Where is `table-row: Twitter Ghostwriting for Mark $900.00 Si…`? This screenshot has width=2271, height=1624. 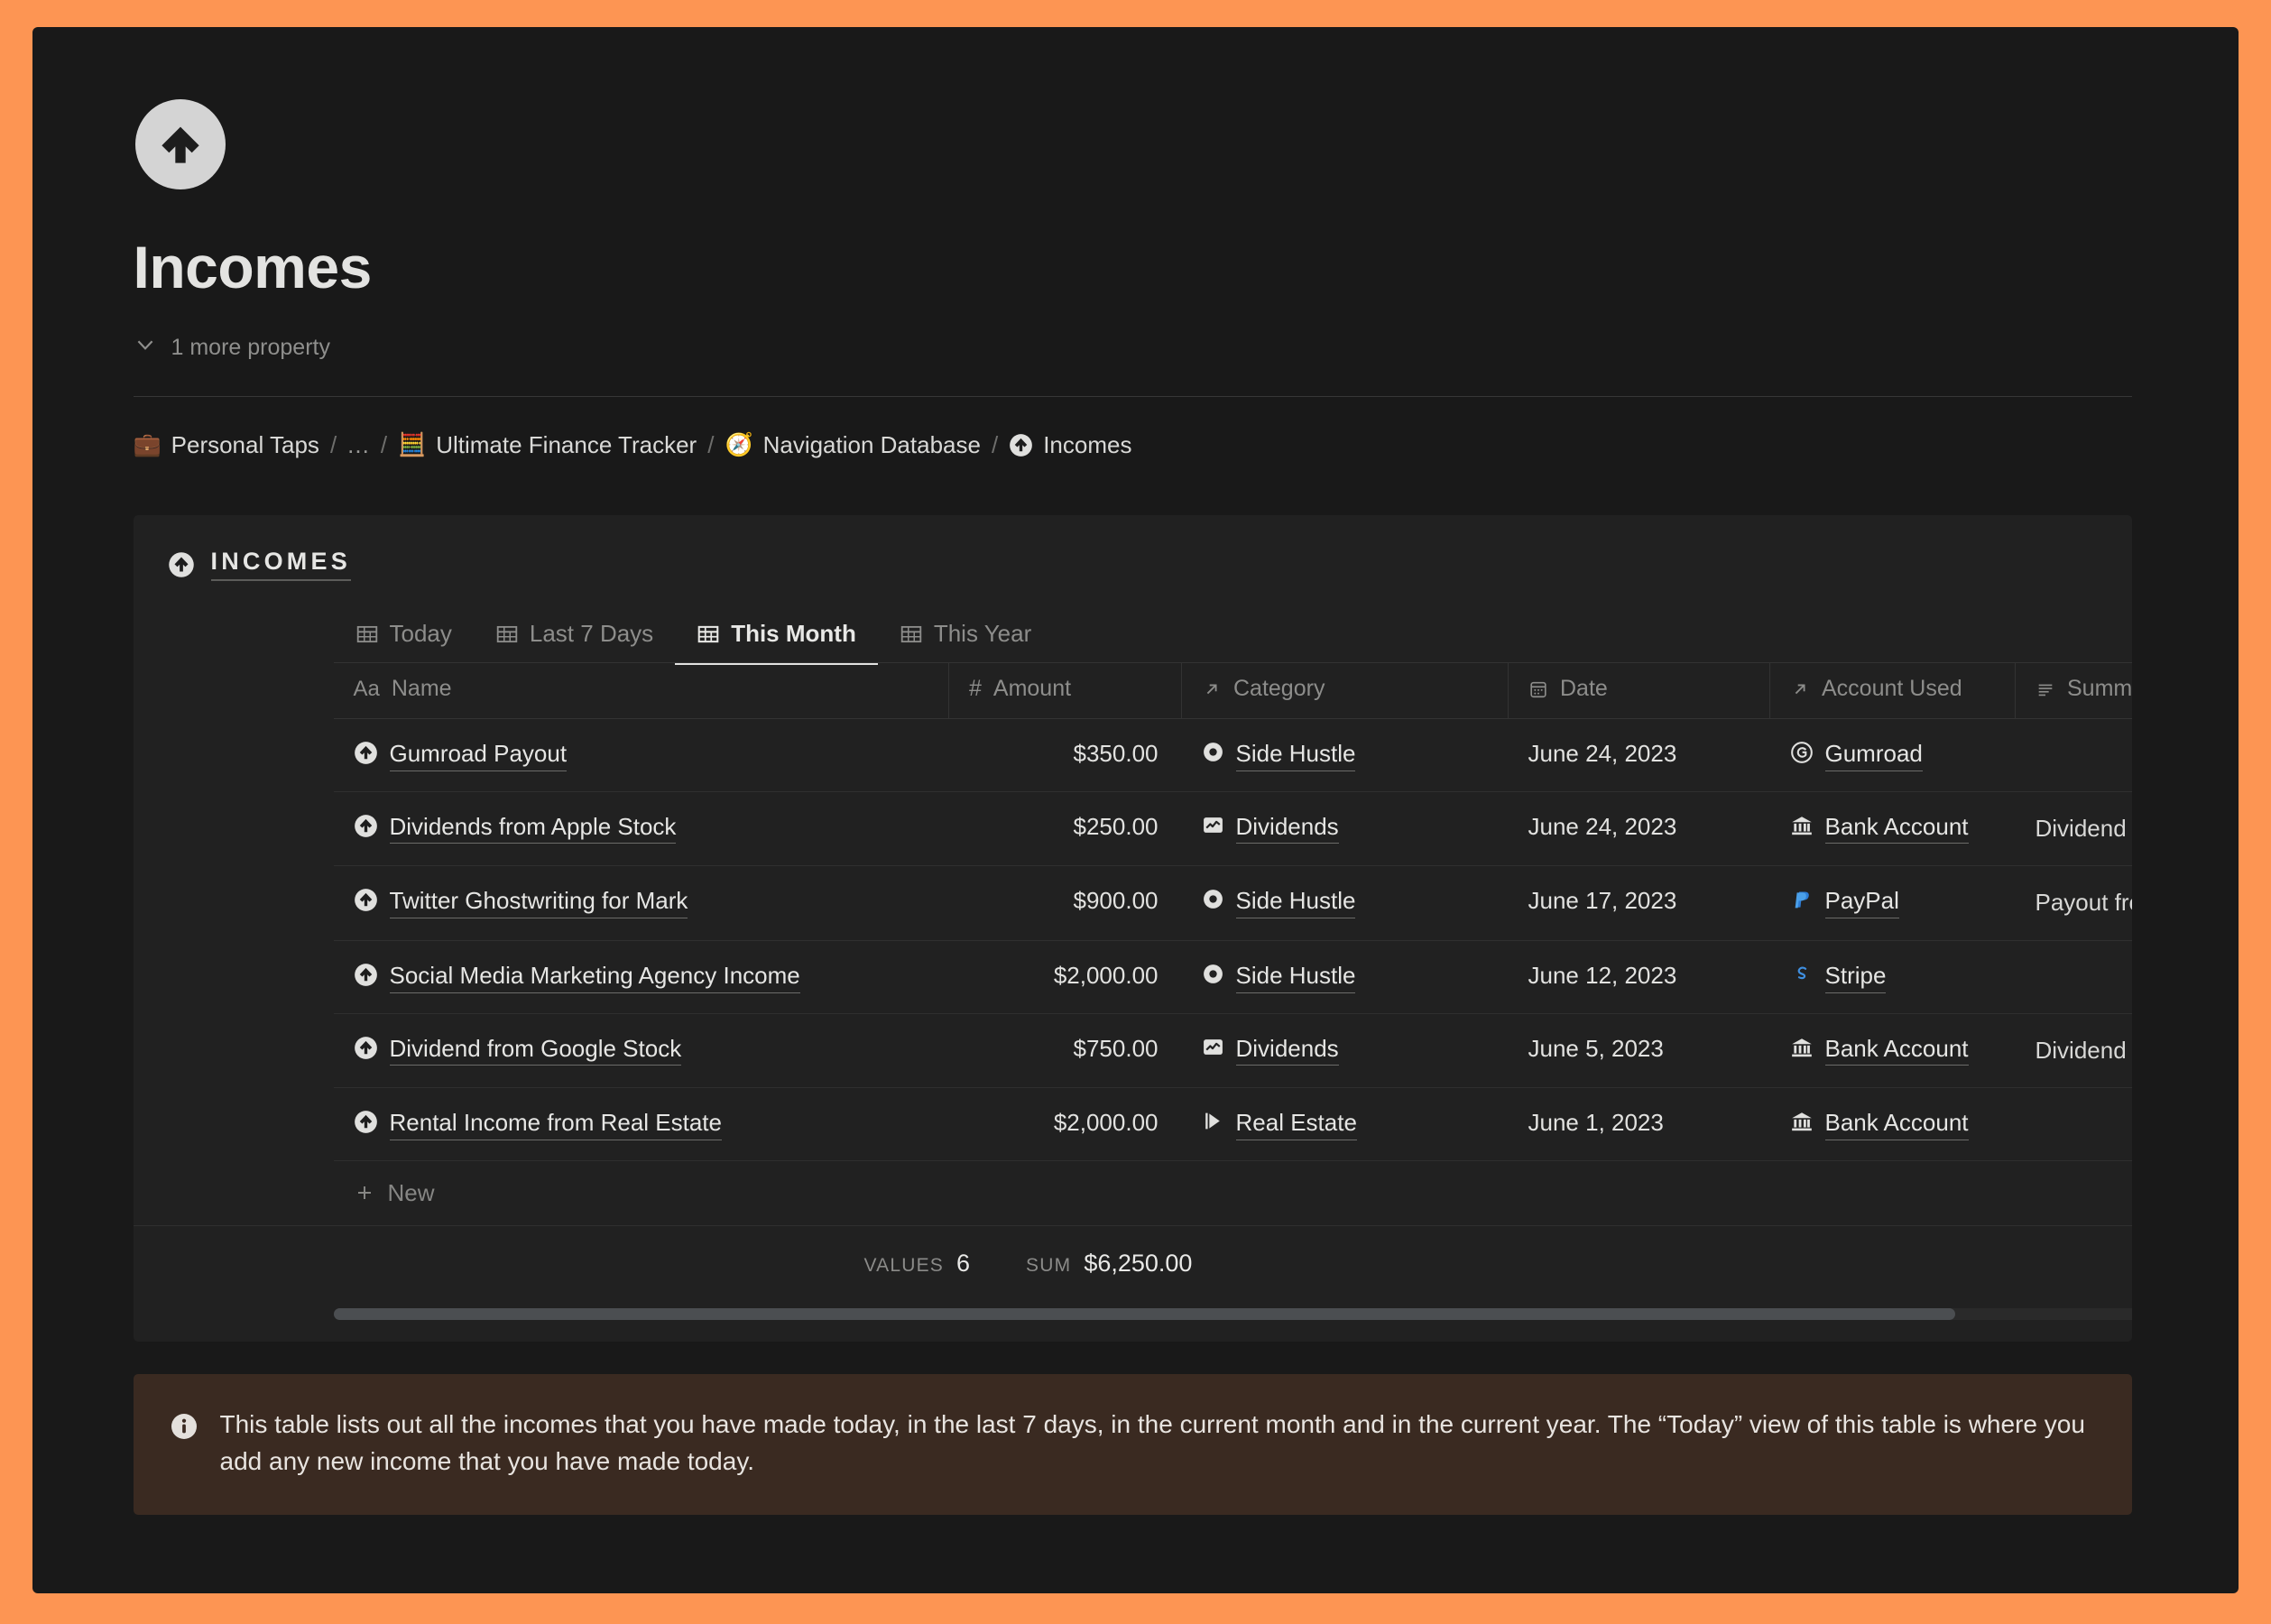 table-row: Twitter Ghostwriting for Mark $900.00 Si… is located at coordinates (1232, 904).